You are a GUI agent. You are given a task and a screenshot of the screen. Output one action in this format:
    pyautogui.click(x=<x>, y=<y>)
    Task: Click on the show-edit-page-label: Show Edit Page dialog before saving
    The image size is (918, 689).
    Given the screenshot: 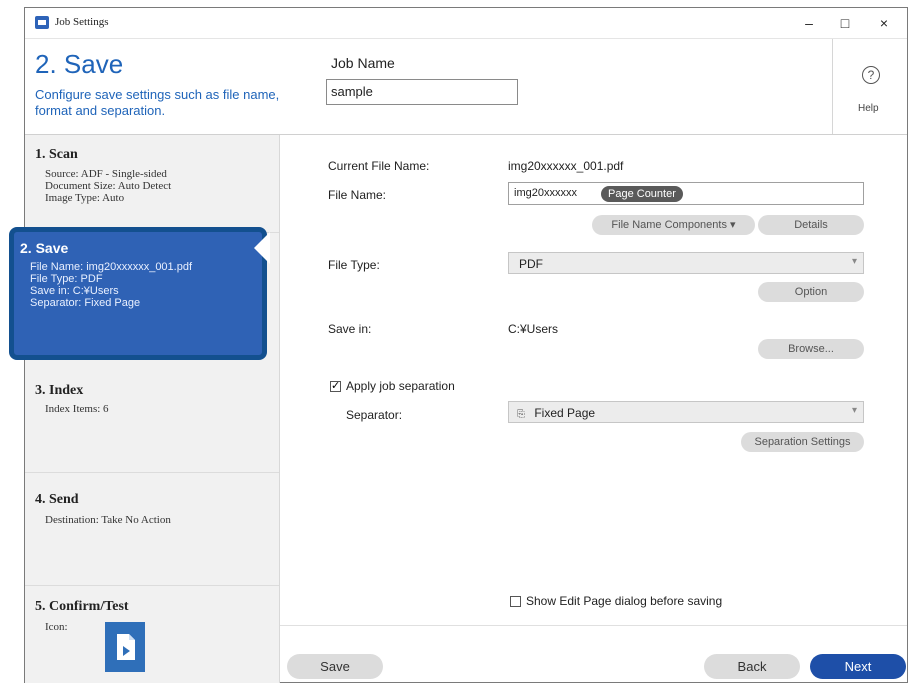 What is the action you would take?
    pyautogui.click(x=624, y=601)
    